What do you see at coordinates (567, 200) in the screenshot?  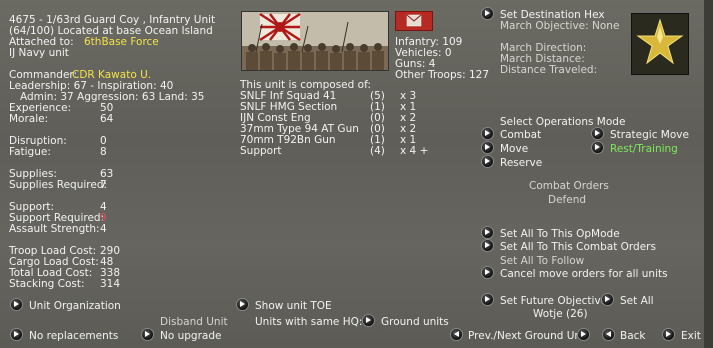 I see `combat-orders-value: Defend` at bounding box center [567, 200].